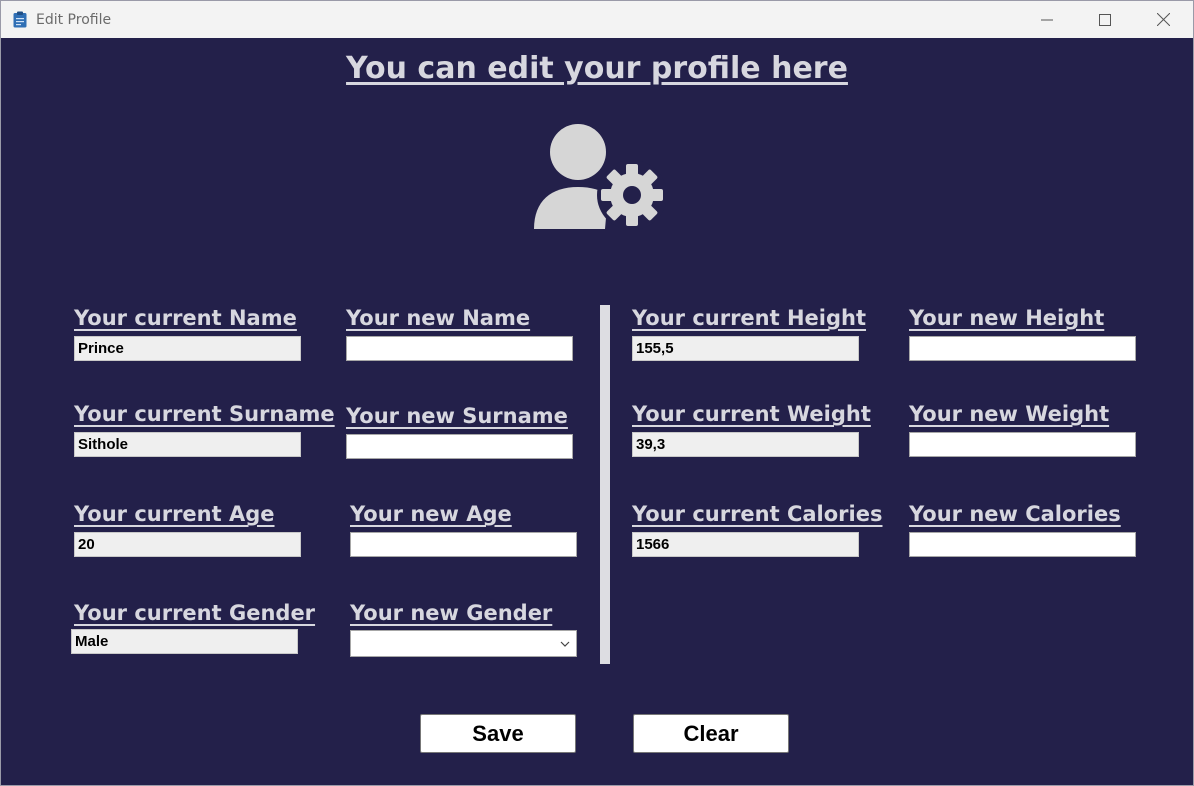  Describe the element at coordinates (600, 177) in the screenshot. I see `user-settings-icon` at that location.